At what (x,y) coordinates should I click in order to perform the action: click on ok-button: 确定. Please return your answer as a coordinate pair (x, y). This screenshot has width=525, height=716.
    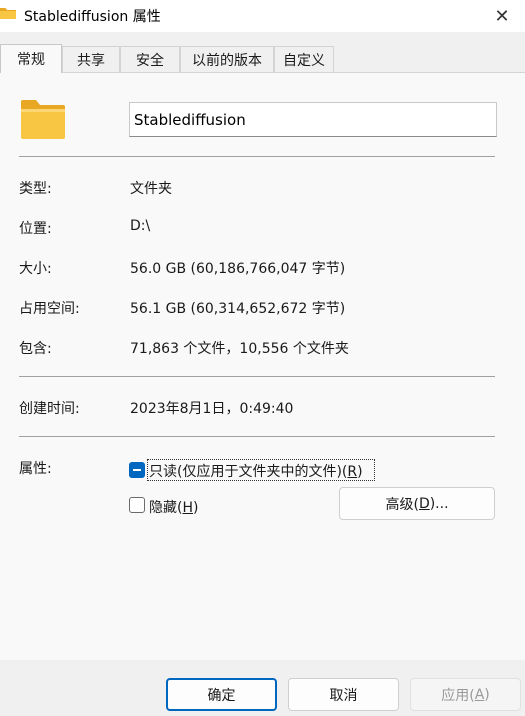
    Looking at the image, I should click on (221, 694).